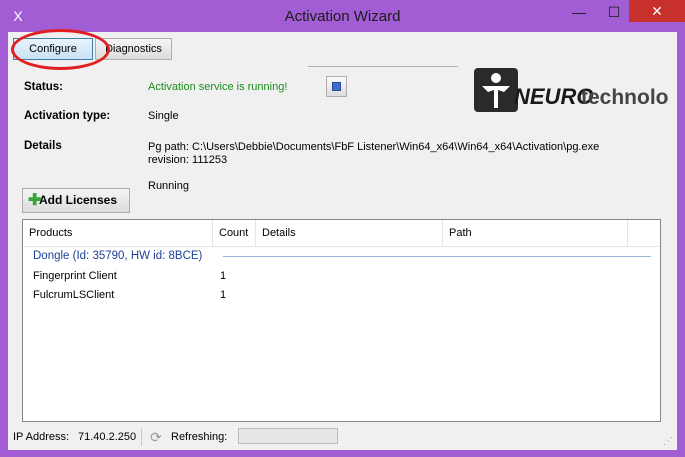 The image size is (685, 457). I want to click on stop-service-button, so click(336, 86).